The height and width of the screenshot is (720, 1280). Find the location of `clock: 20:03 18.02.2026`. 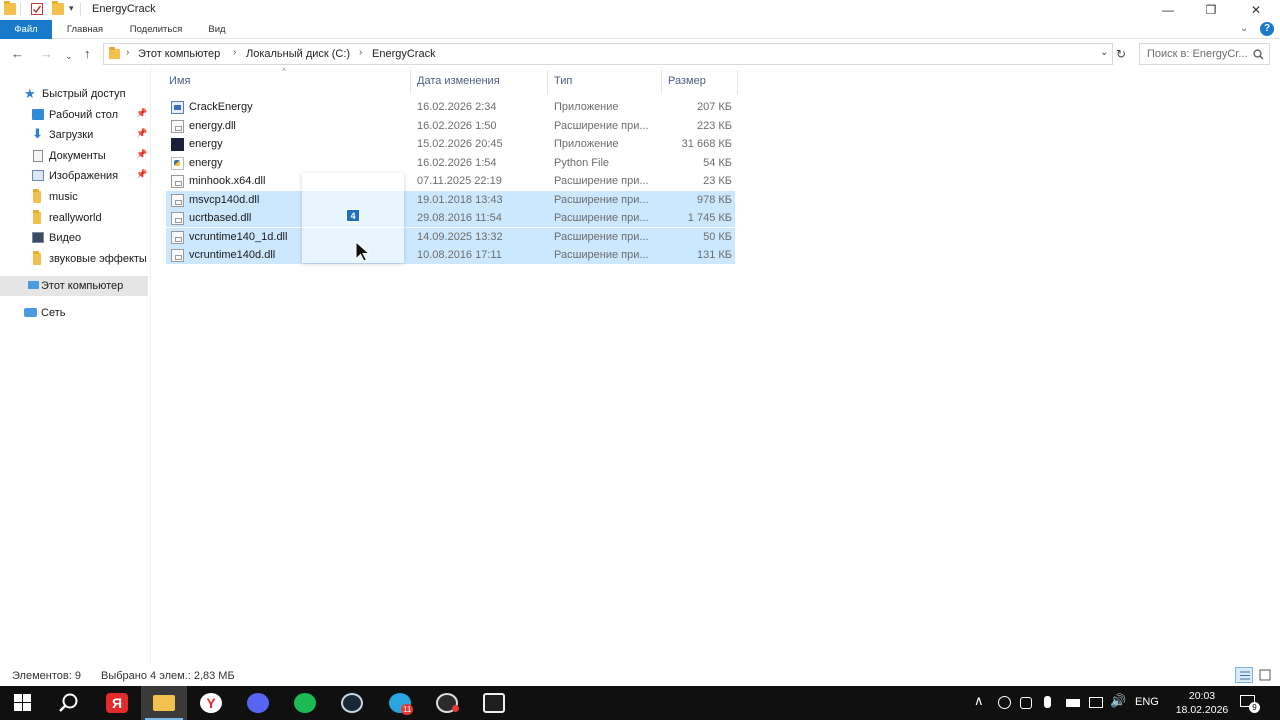

clock: 20:03 18.02.2026 is located at coordinates (1202, 703).